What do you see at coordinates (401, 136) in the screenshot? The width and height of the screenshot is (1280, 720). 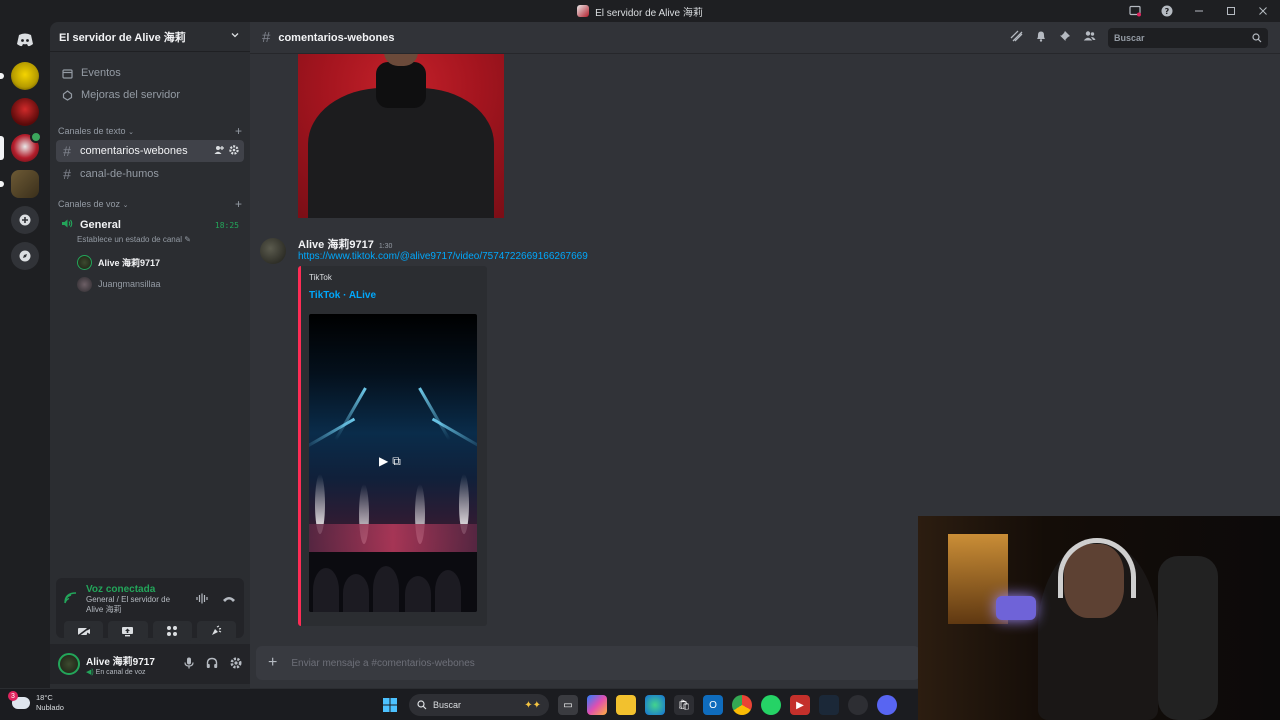 I see `image-attachment` at bounding box center [401, 136].